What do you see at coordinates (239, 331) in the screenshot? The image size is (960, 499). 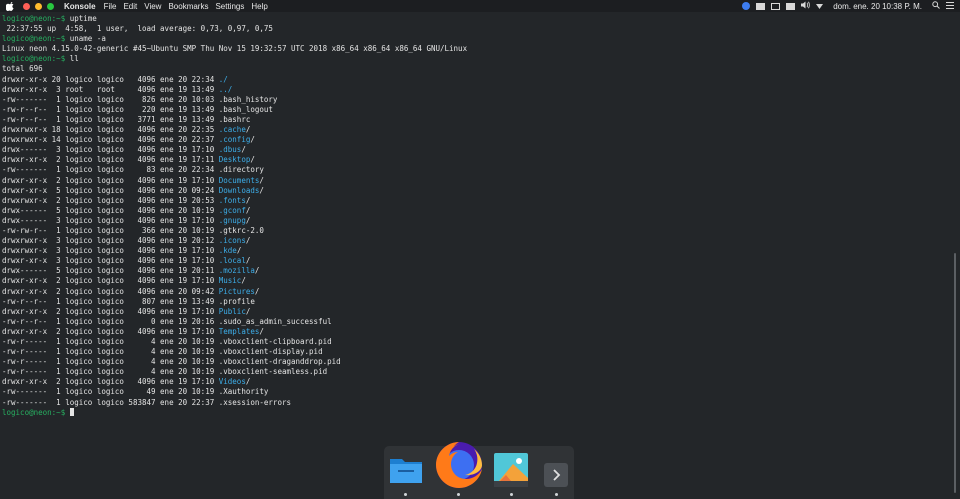 I see `directory-name: Templates` at bounding box center [239, 331].